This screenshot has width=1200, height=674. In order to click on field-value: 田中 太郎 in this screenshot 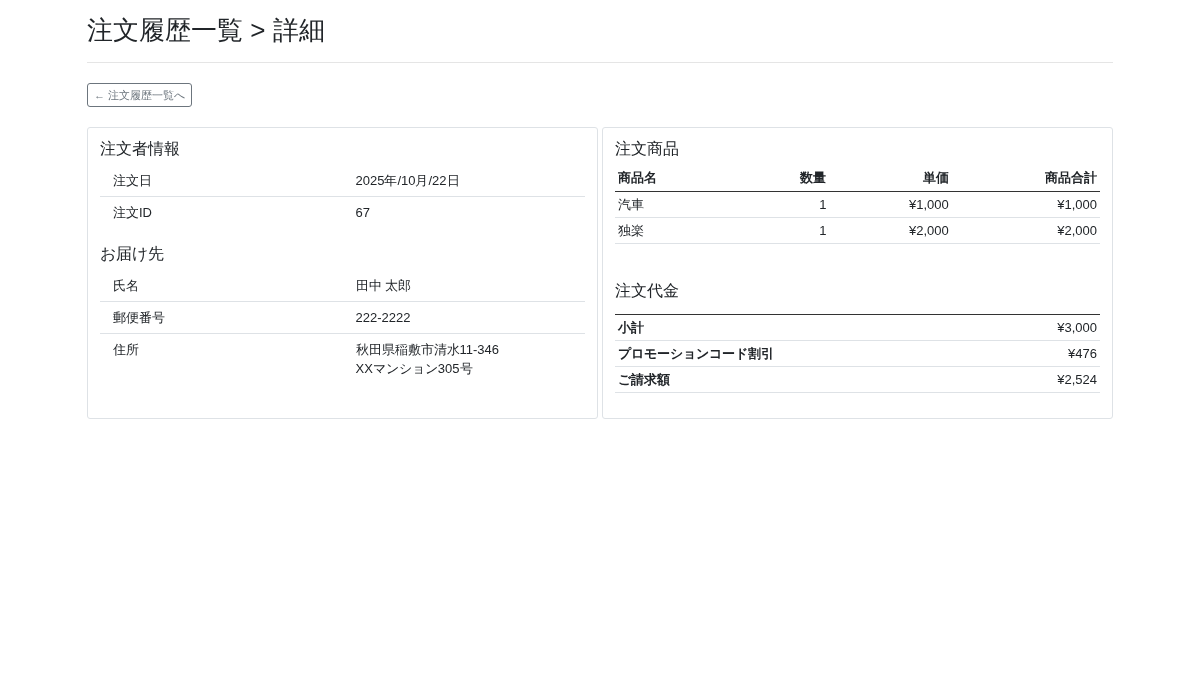, I will do `click(383, 285)`.